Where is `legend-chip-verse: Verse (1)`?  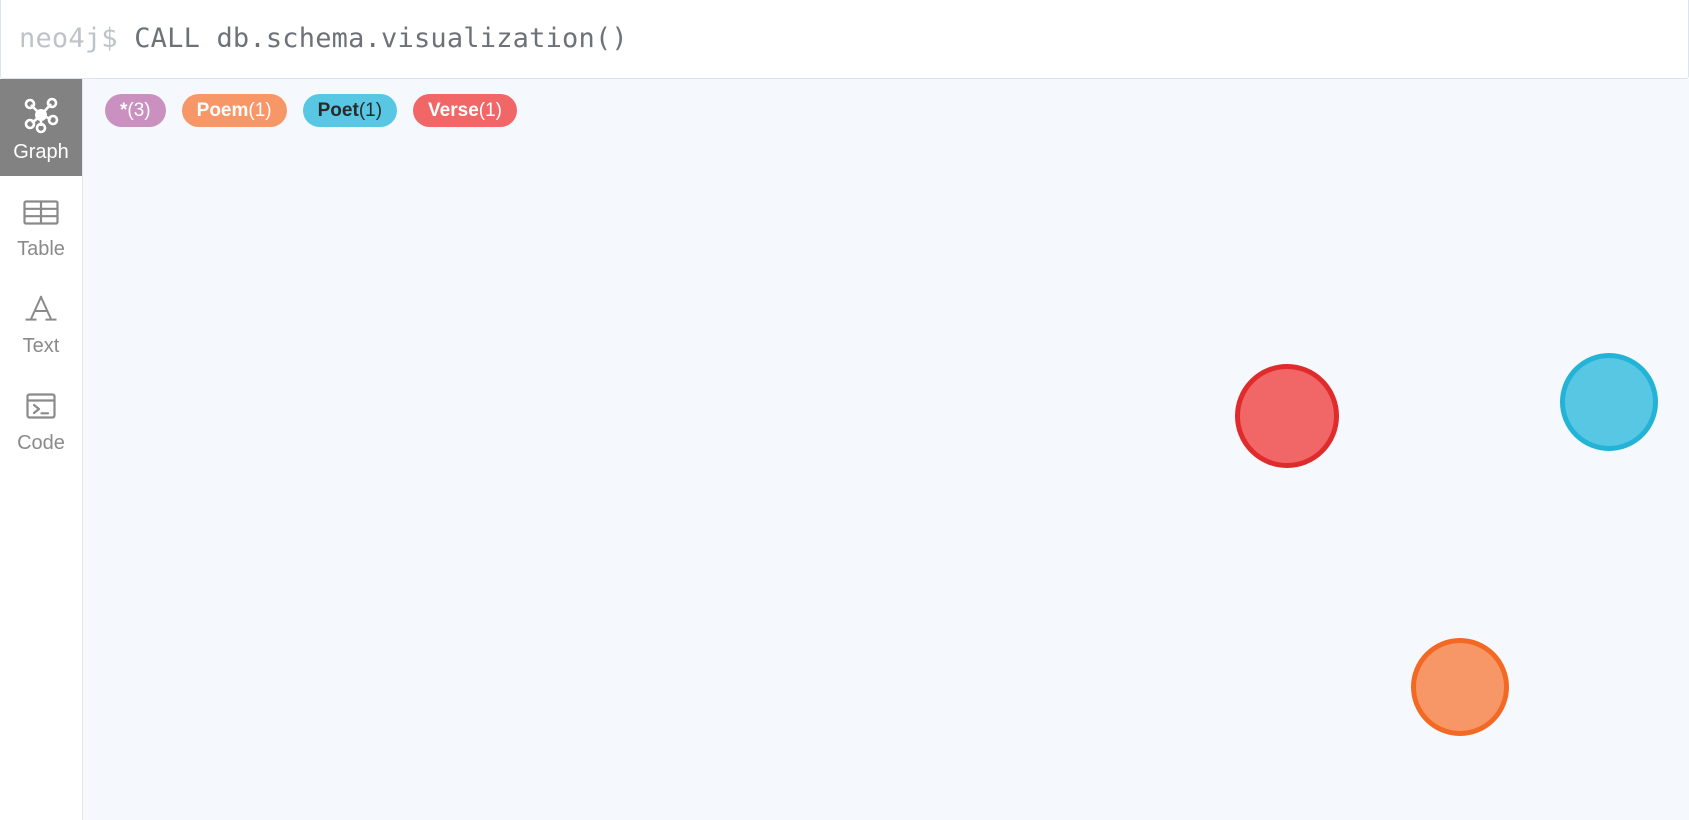 legend-chip-verse: Verse (1) is located at coordinates (465, 110).